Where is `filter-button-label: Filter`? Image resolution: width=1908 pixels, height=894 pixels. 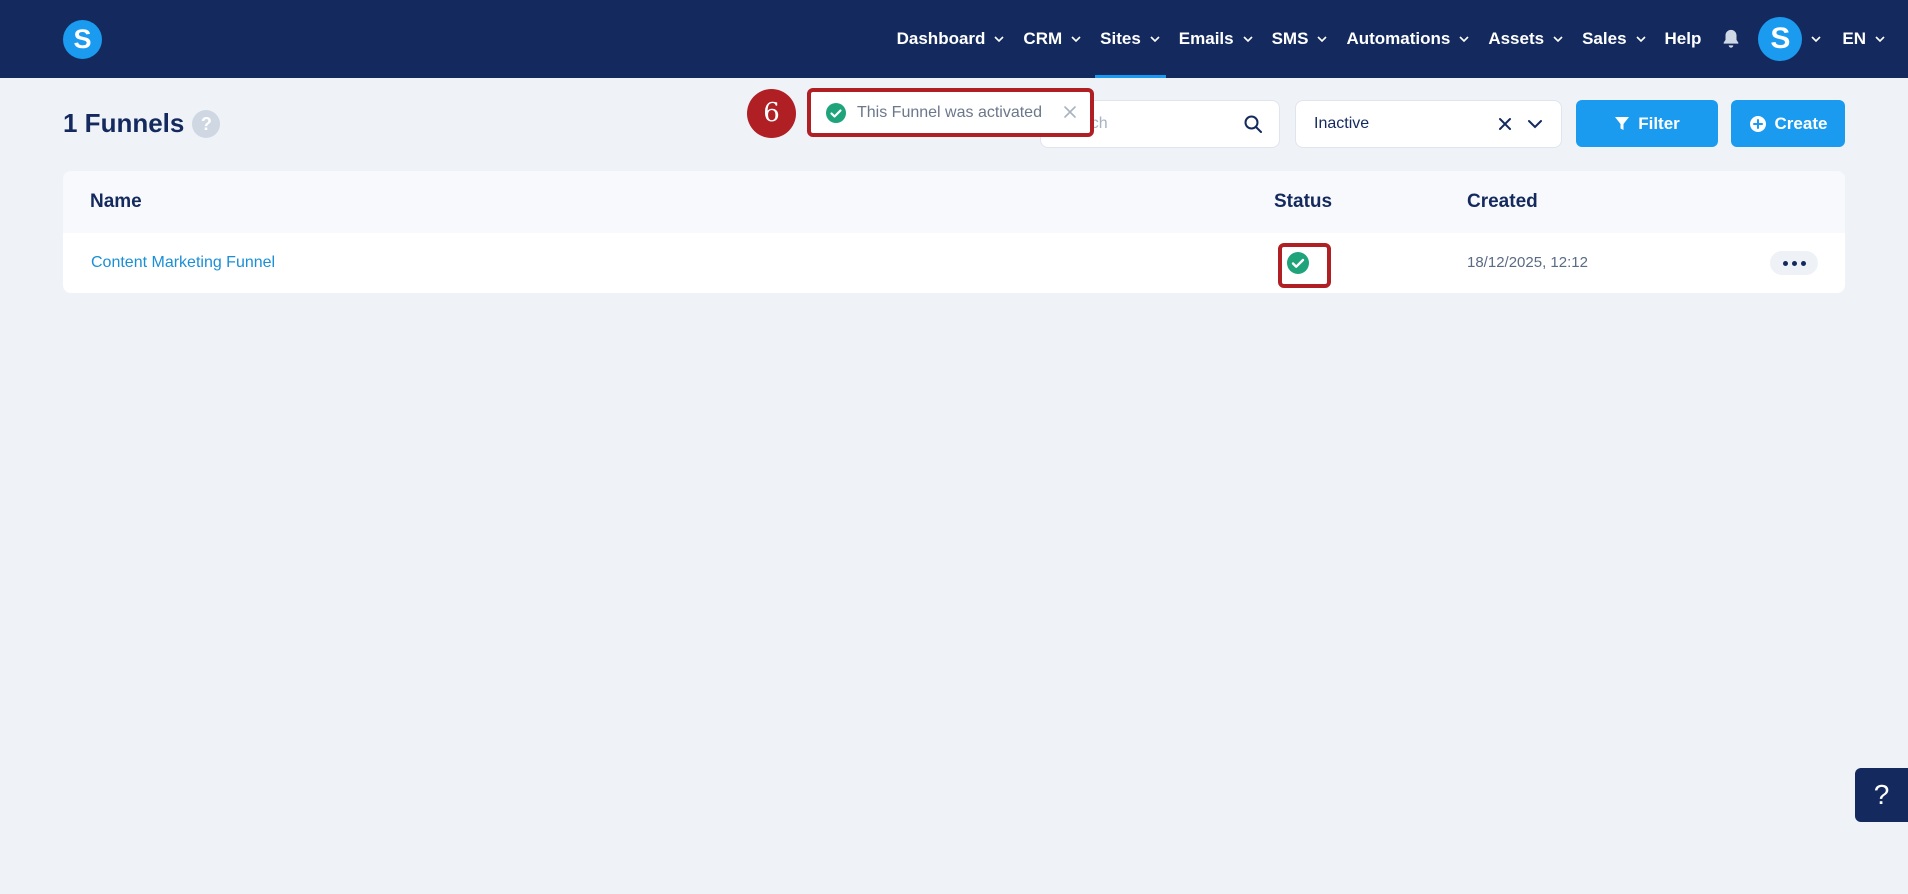 filter-button-label: Filter is located at coordinates (1659, 123).